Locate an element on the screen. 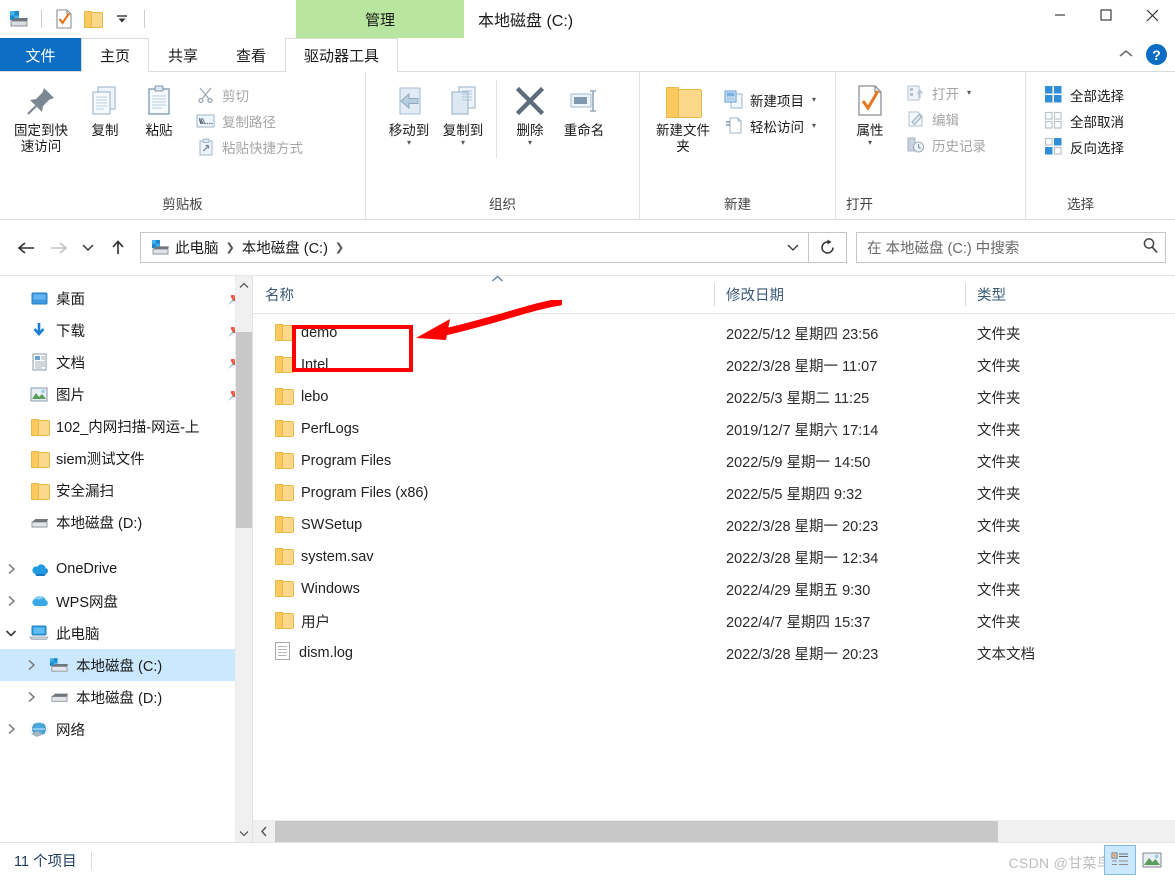  nav-item-desktop: 桌面 📌 is located at coordinates (126, 298).